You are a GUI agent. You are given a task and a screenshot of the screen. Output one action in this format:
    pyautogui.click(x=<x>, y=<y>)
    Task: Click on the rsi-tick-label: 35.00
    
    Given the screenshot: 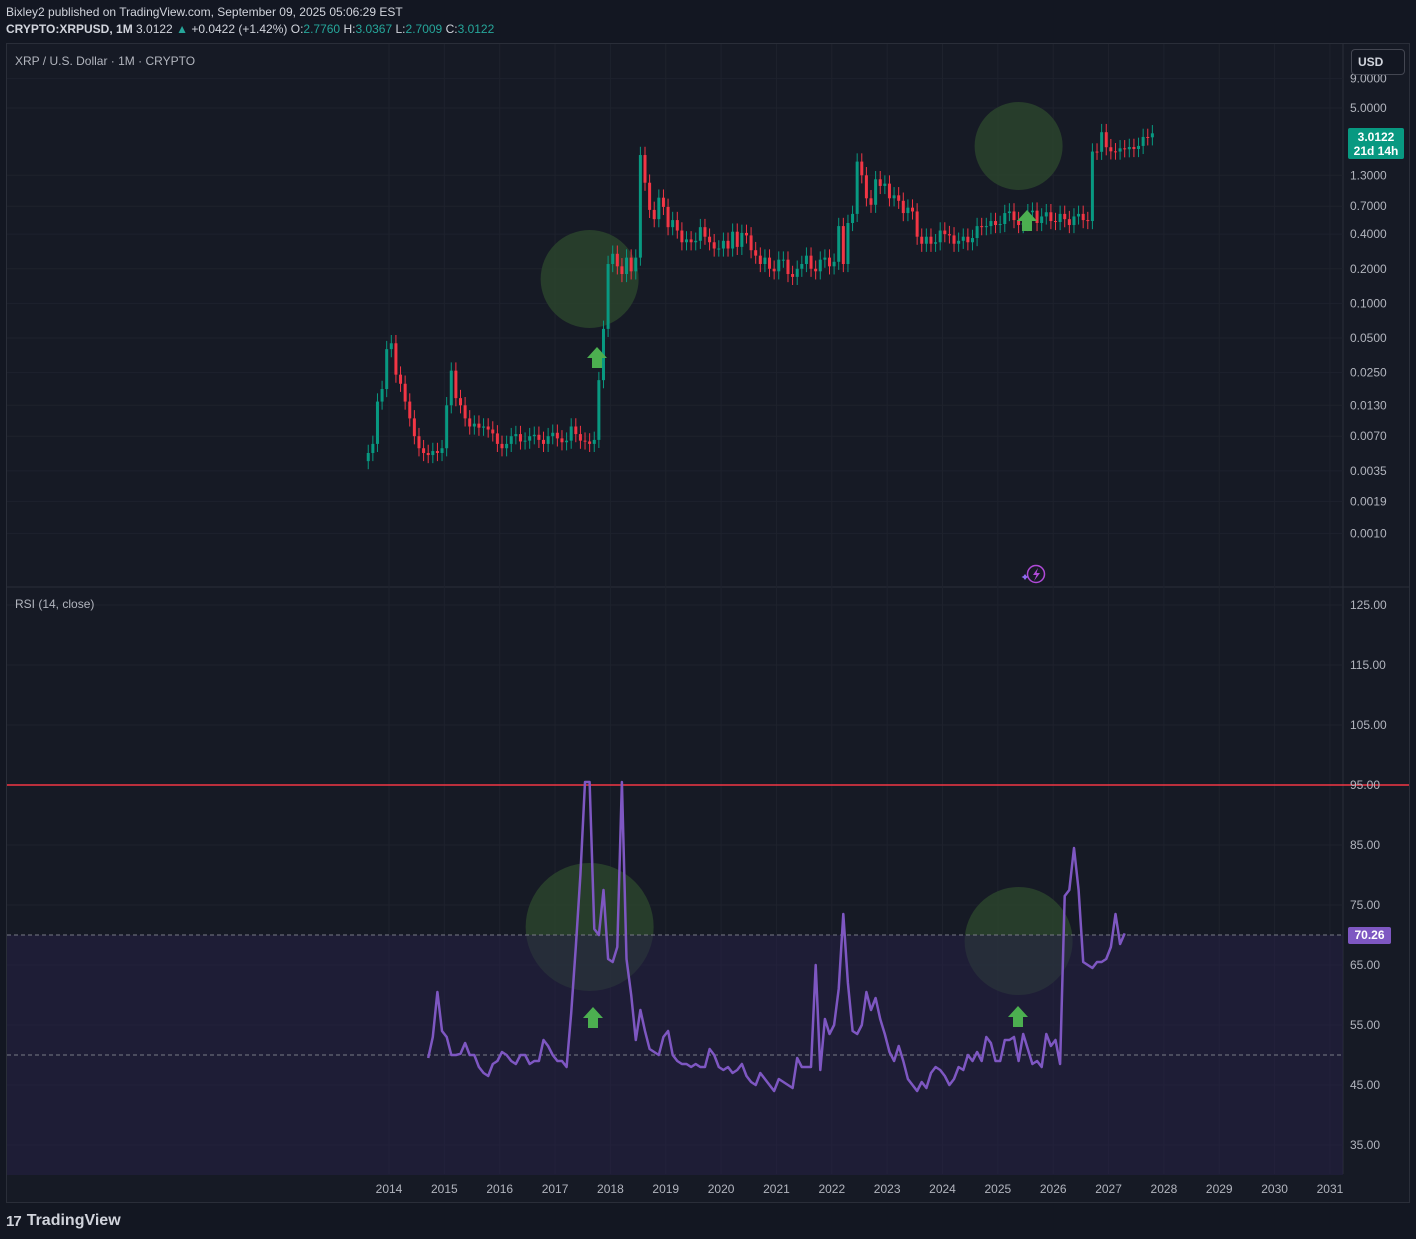 What is the action you would take?
    pyautogui.click(x=1365, y=1145)
    